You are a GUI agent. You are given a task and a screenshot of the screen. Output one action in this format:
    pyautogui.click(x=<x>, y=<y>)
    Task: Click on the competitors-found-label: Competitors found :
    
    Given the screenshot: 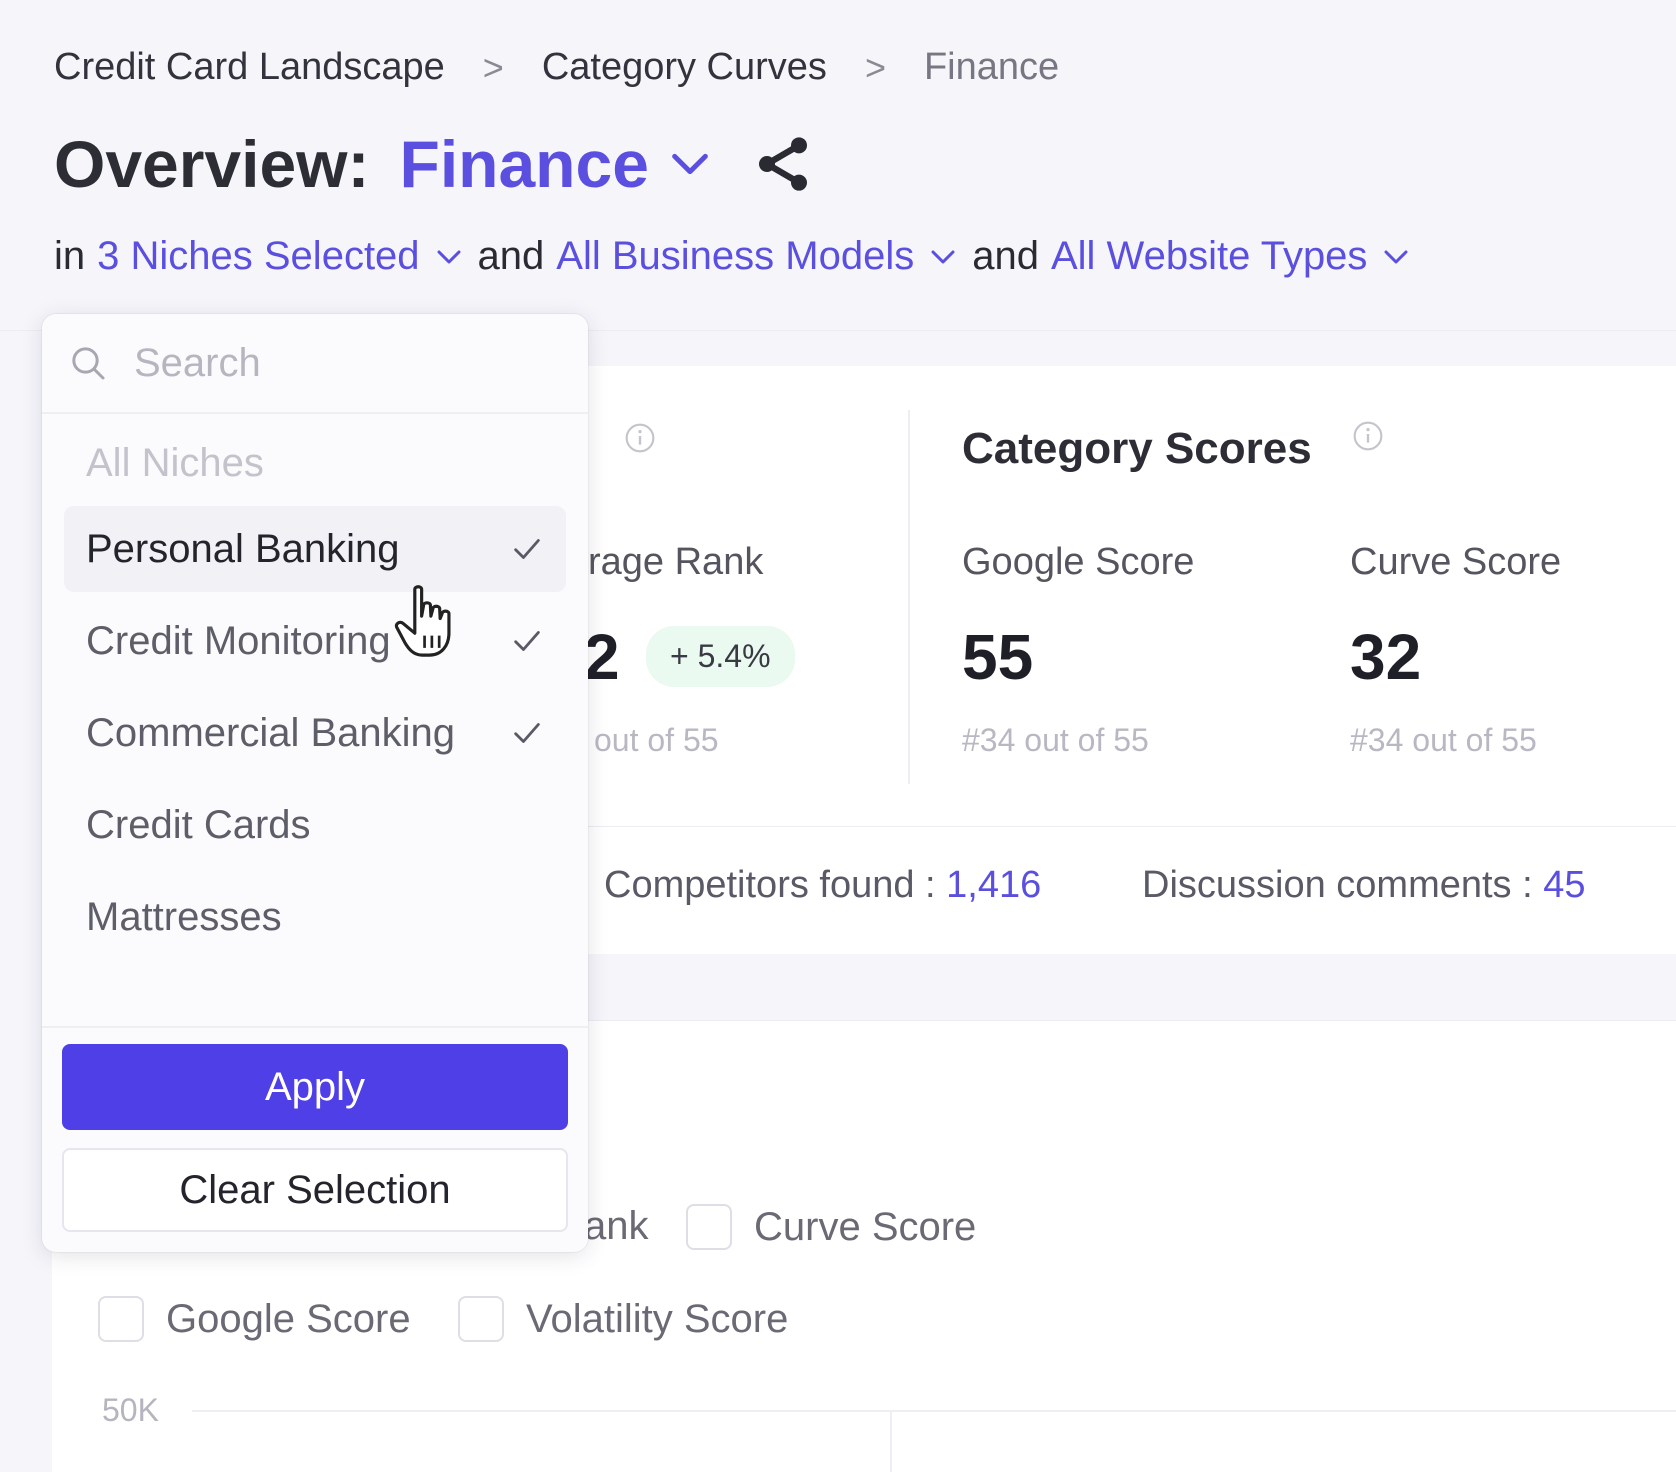 What is the action you would take?
    pyautogui.click(x=770, y=885)
    